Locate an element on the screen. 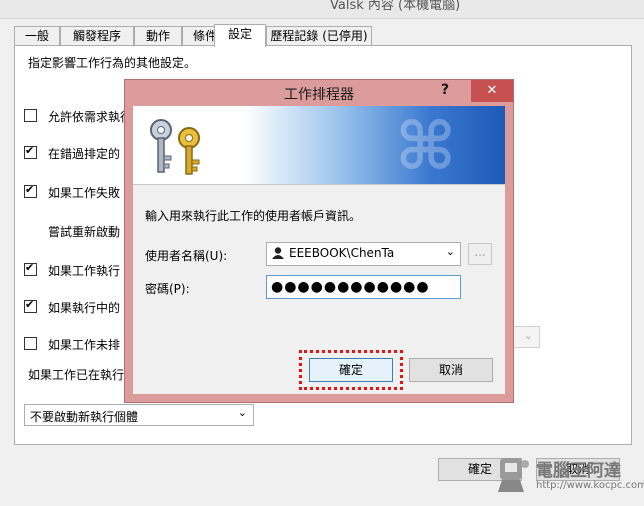  window-title: Valsk 內容 (本機電腦) is located at coordinates (395, 6).